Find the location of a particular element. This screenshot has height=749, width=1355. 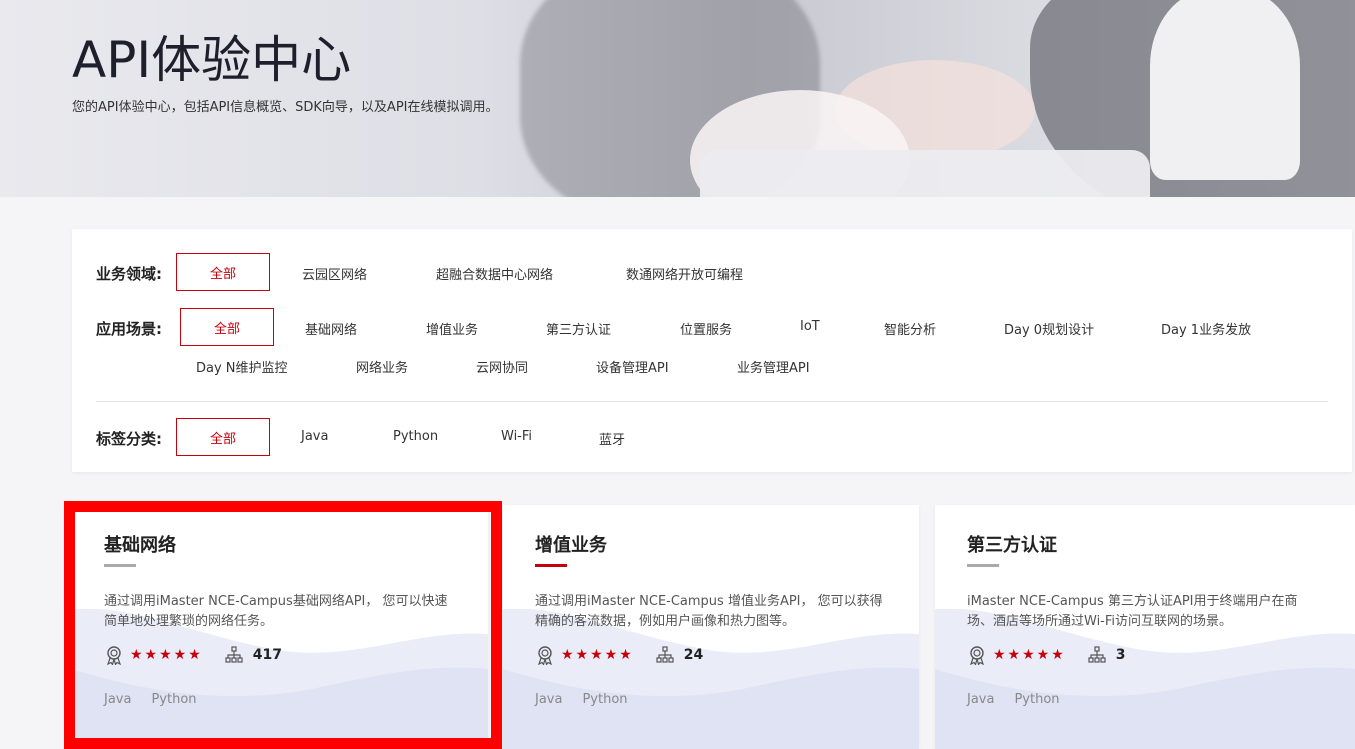

scenario-option-third-party-auth: 第三方认证 is located at coordinates (578, 328).